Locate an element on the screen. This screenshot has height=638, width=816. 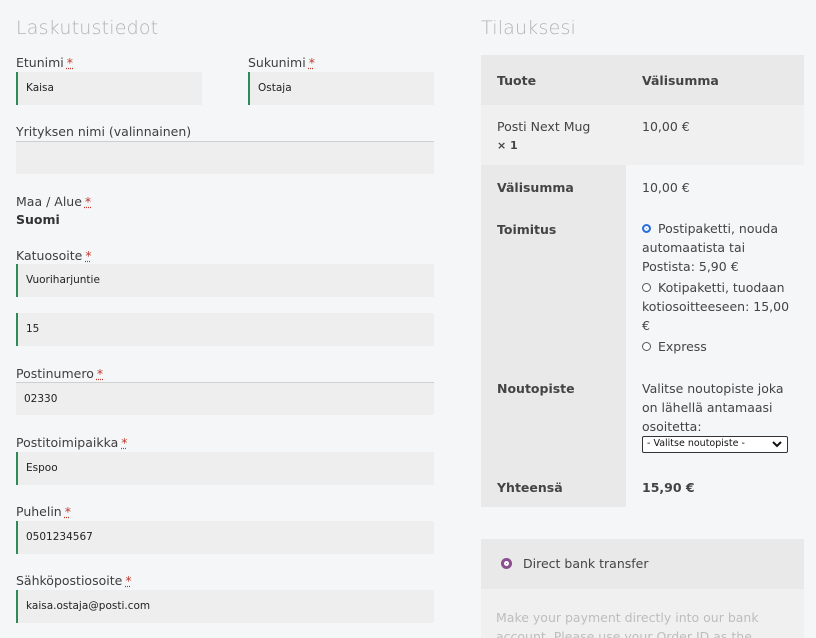
billing-heading: Laskutustiedot is located at coordinates (87, 28).